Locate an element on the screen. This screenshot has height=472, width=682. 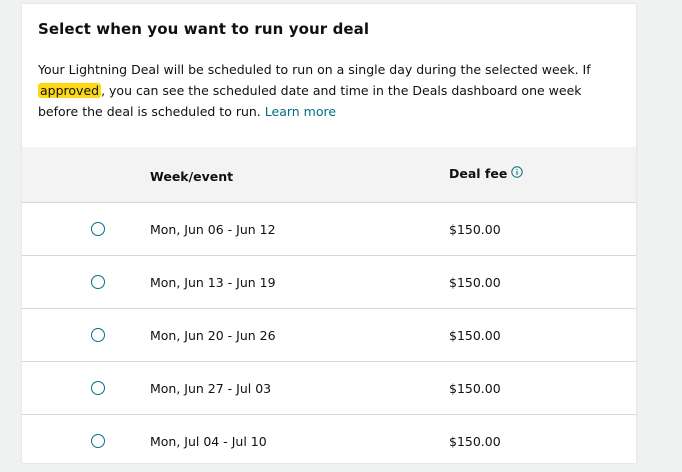
learn-more-link: Learn more is located at coordinates (300, 111).